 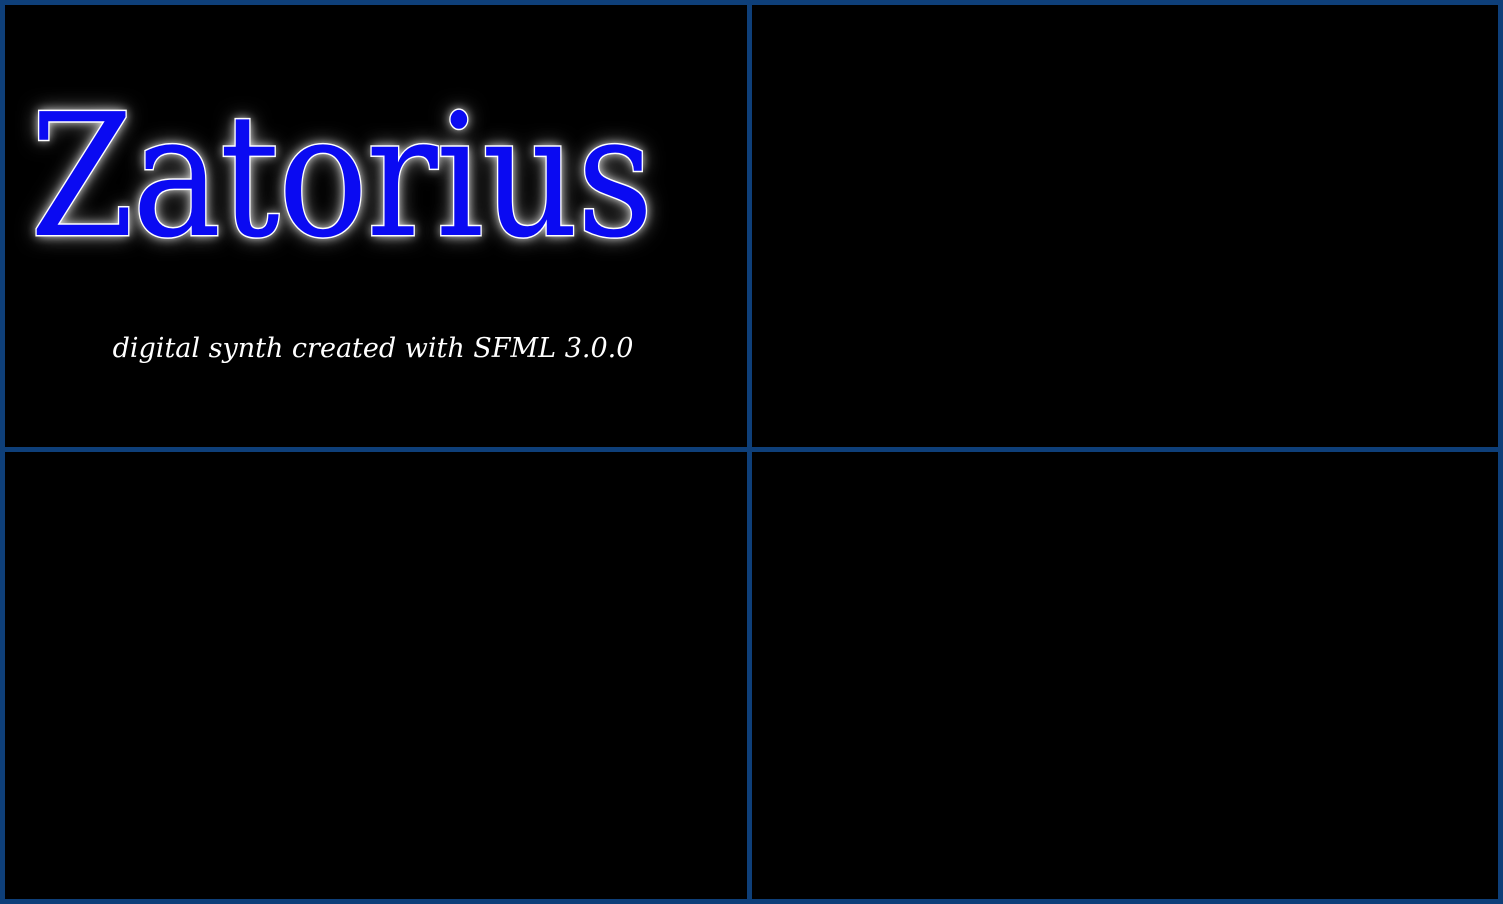 I want to click on app-title: Zatorius, so click(x=342, y=177).